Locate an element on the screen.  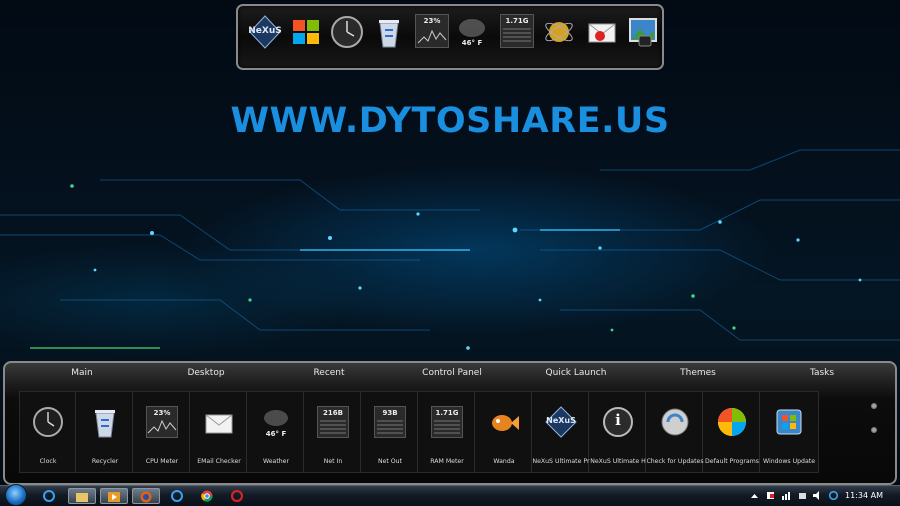
taskbar-chrome-button is located at coordinates (208, 496).